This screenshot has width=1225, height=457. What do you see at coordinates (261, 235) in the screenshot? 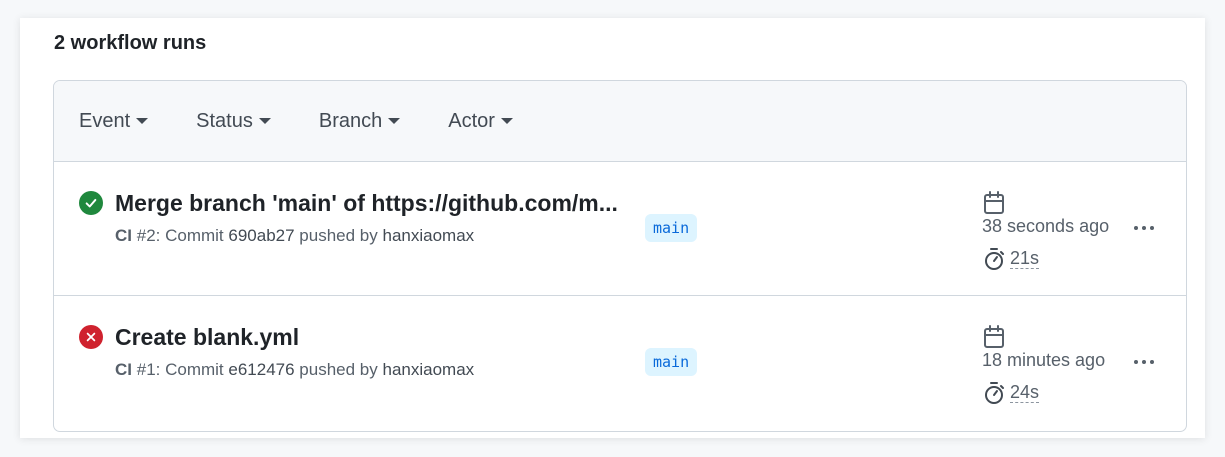
I see `commit-sha-link: 690ab27` at bounding box center [261, 235].